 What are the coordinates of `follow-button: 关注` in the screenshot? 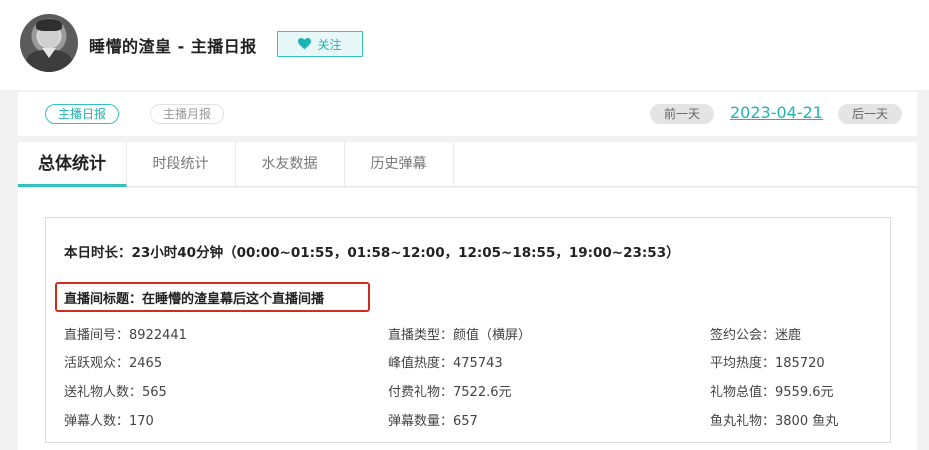 It's located at (320, 44).